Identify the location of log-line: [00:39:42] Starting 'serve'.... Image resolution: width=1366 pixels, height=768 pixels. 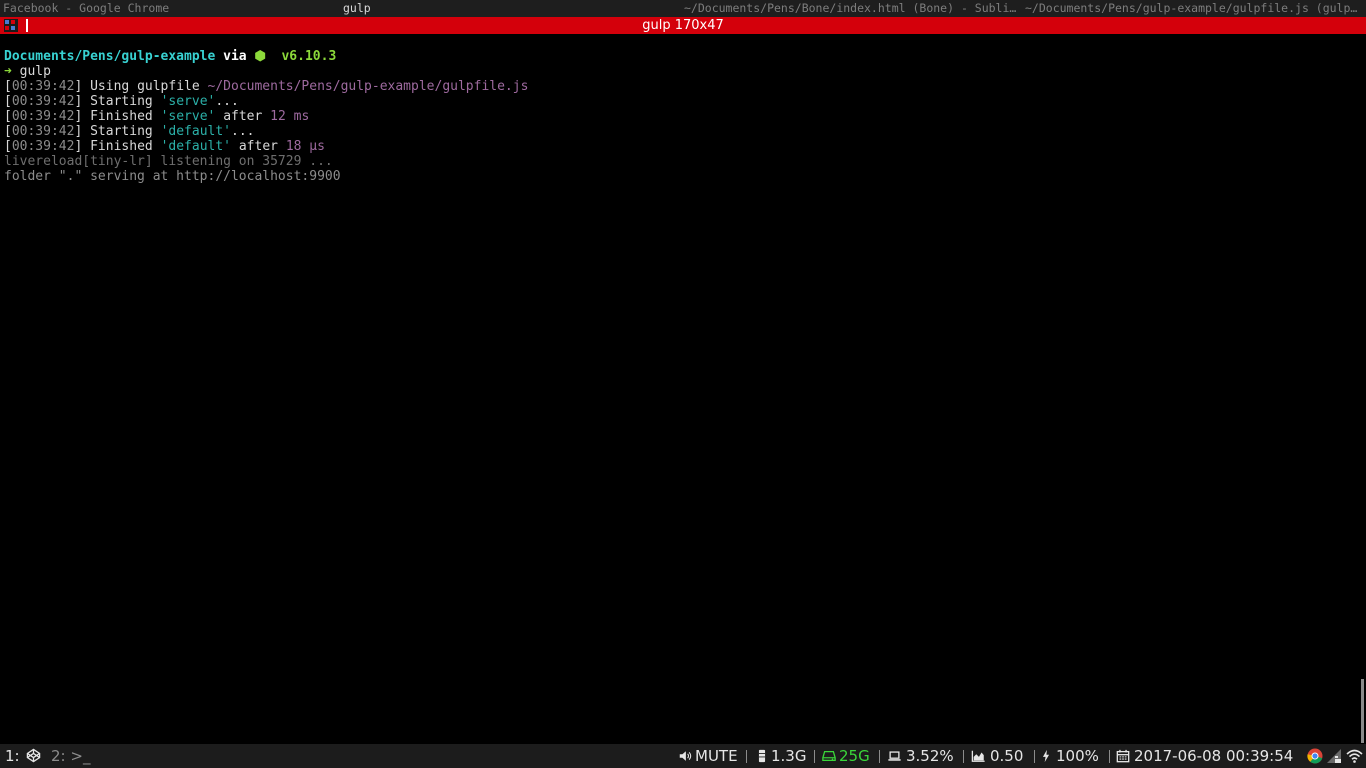
(121, 101).